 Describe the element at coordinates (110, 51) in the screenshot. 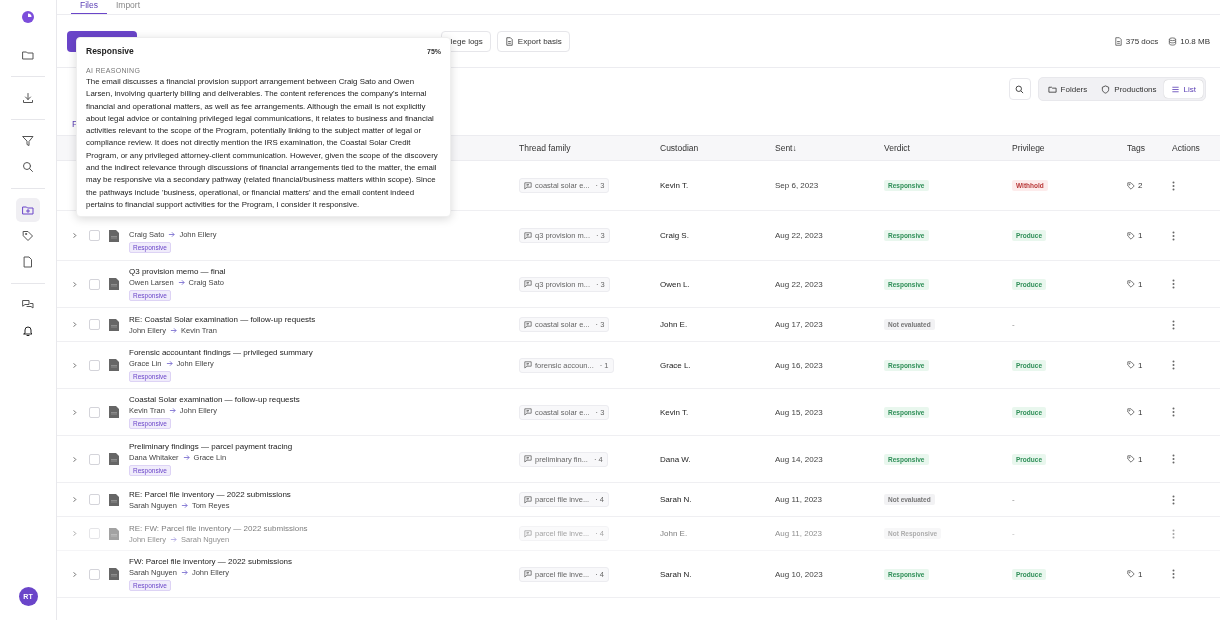

I see `popover-title: Responsive` at that location.